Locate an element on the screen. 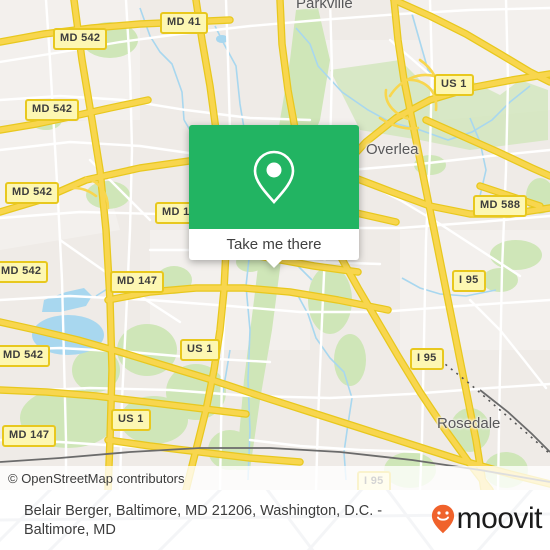  place-label-overlea: Overlea is located at coordinates (392, 149).